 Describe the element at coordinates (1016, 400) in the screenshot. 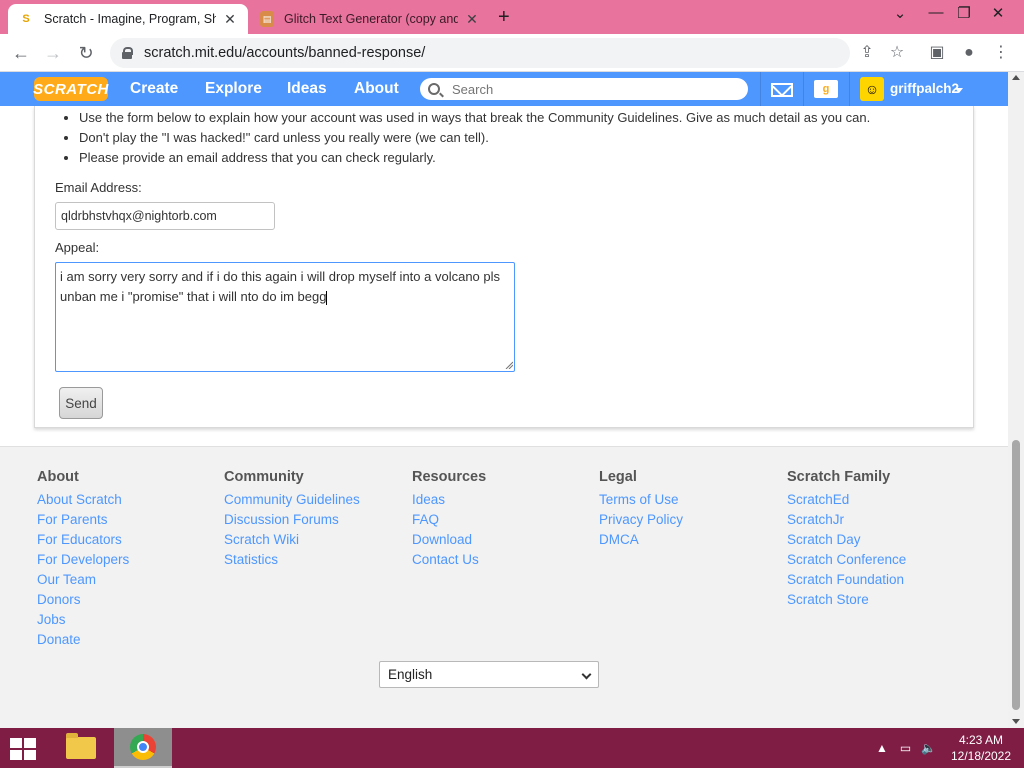

I see `vertical-scrollbar` at that location.